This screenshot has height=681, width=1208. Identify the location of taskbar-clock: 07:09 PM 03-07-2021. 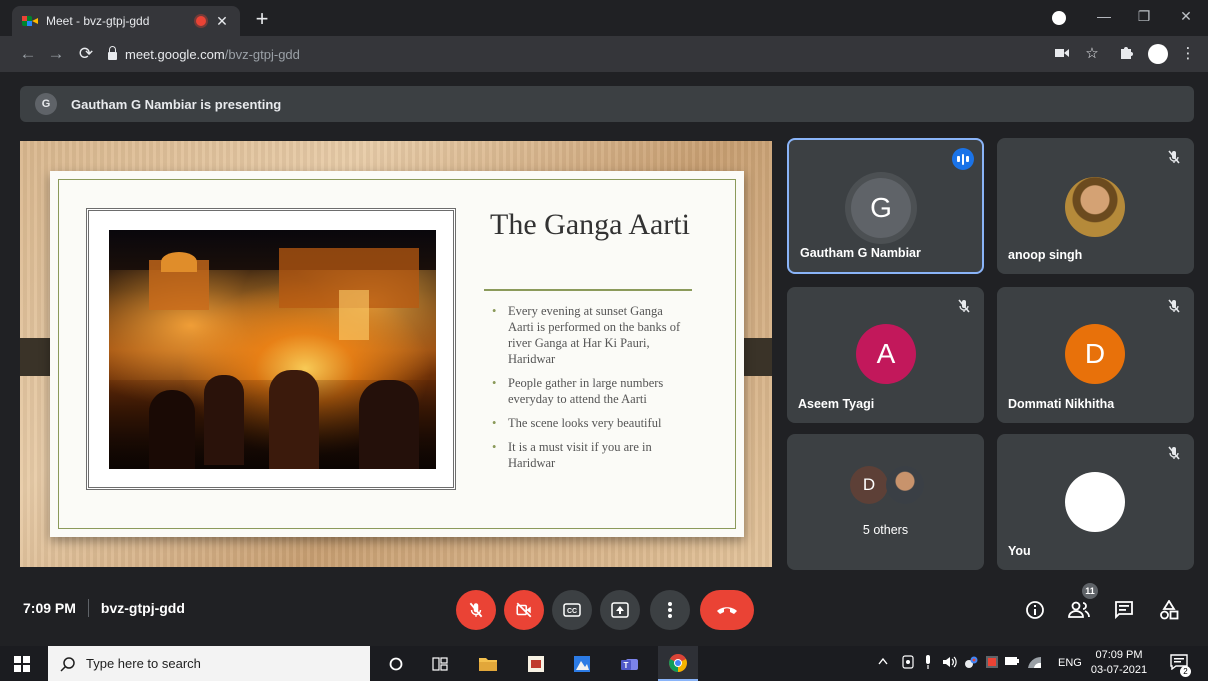
(1119, 663).